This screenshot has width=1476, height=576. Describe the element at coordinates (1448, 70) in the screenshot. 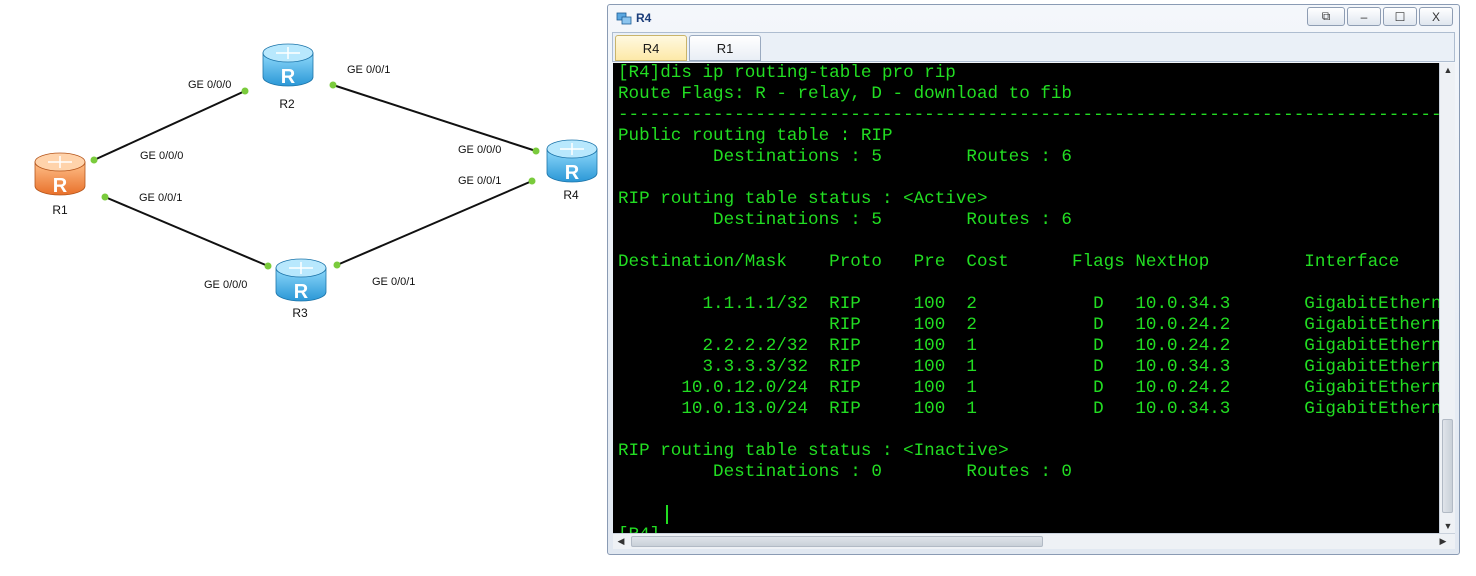

I see `scroll-up-icon: ▲` at that location.